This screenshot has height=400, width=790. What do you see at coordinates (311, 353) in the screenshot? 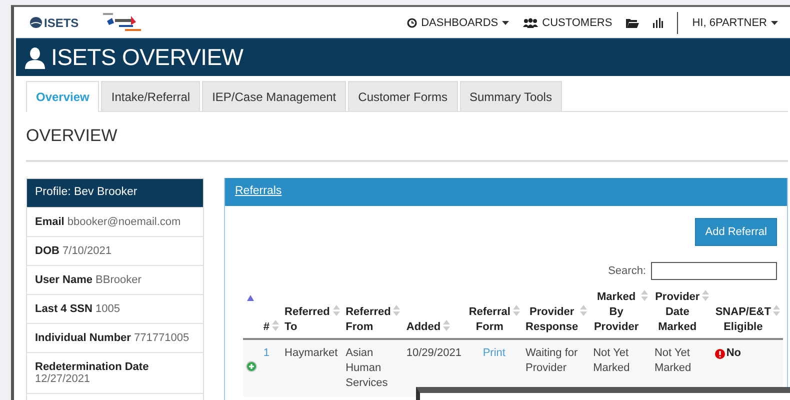
I see `table-cell: Haymarket` at bounding box center [311, 353].